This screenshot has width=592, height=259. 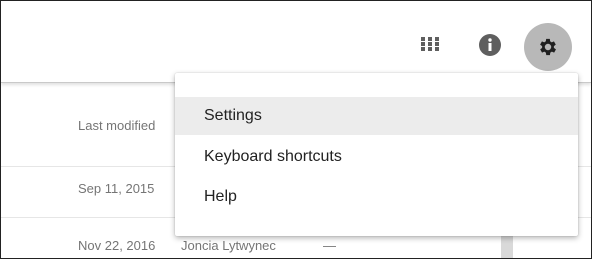 What do you see at coordinates (117, 245) in the screenshot?
I see `cell-last-modified: Nov 22, 2016` at bounding box center [117, 245].